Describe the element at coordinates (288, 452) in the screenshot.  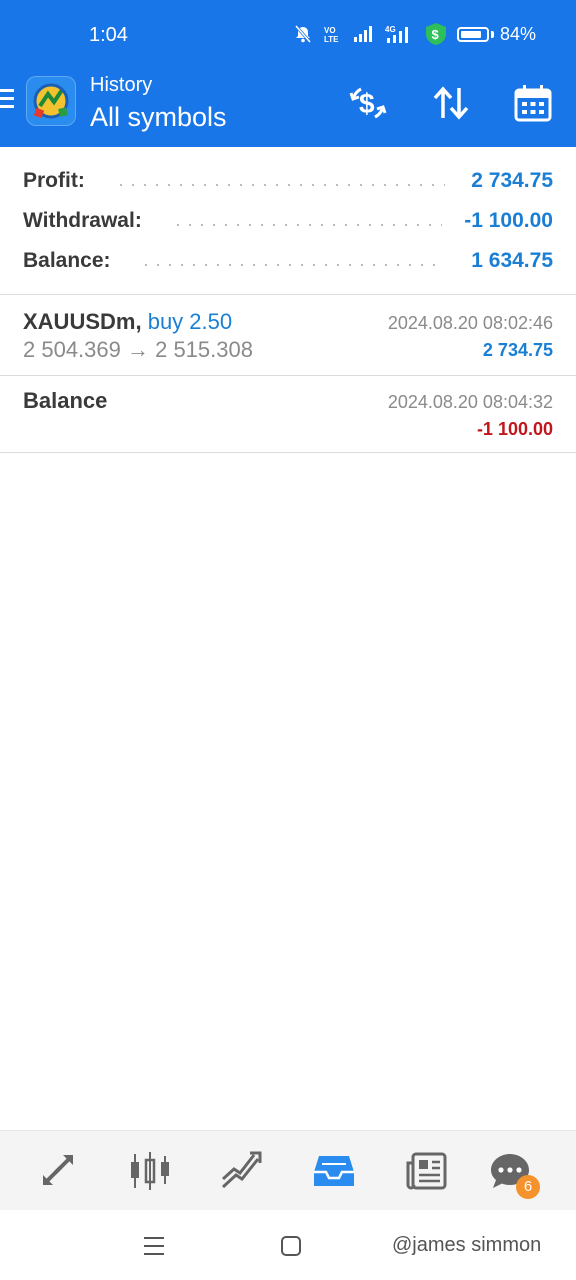
I see `divider` at that location.